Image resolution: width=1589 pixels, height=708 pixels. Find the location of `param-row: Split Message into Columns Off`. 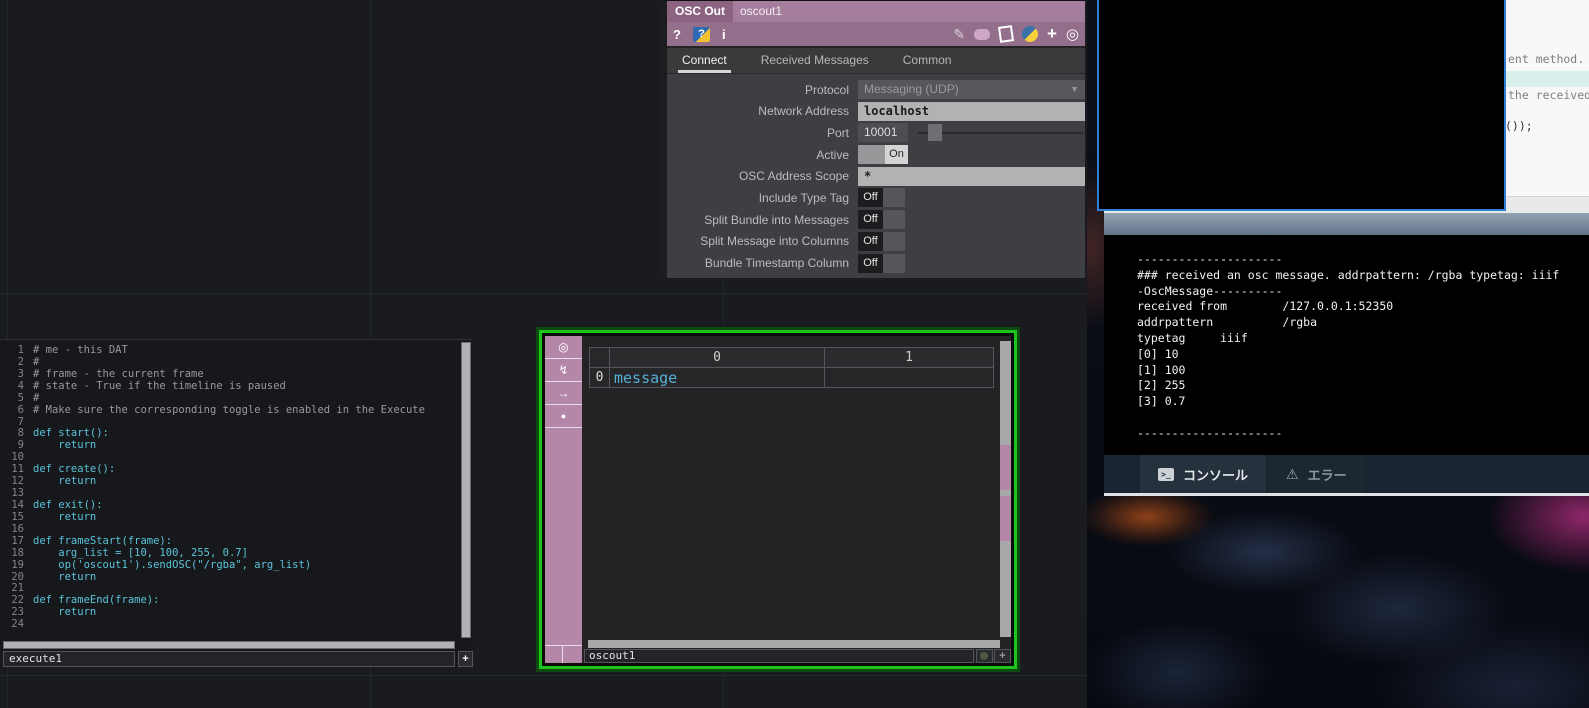

param-row: Split Message into Columns Off is located at coordinates (876, 241).